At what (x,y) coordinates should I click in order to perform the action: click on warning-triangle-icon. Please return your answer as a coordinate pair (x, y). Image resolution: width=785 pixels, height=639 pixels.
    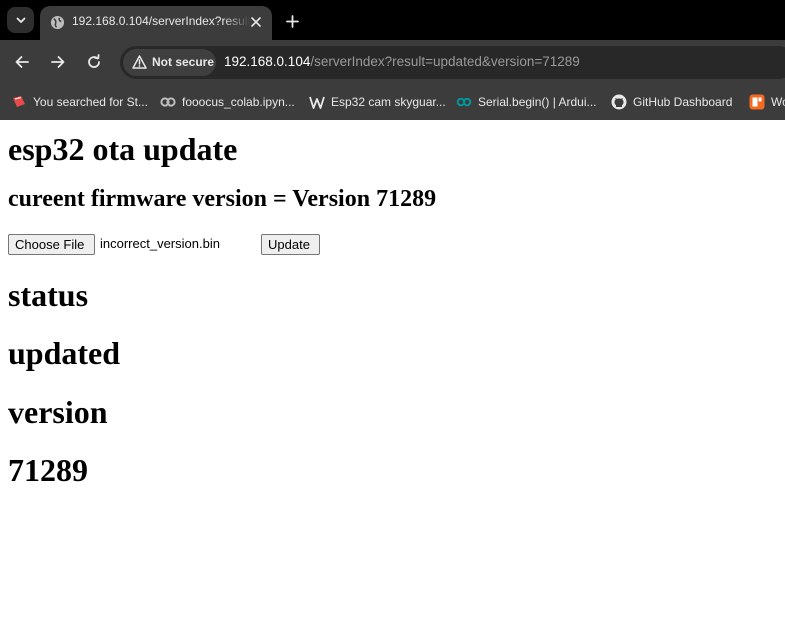
    Looking at the image, I should click on (139, 62).